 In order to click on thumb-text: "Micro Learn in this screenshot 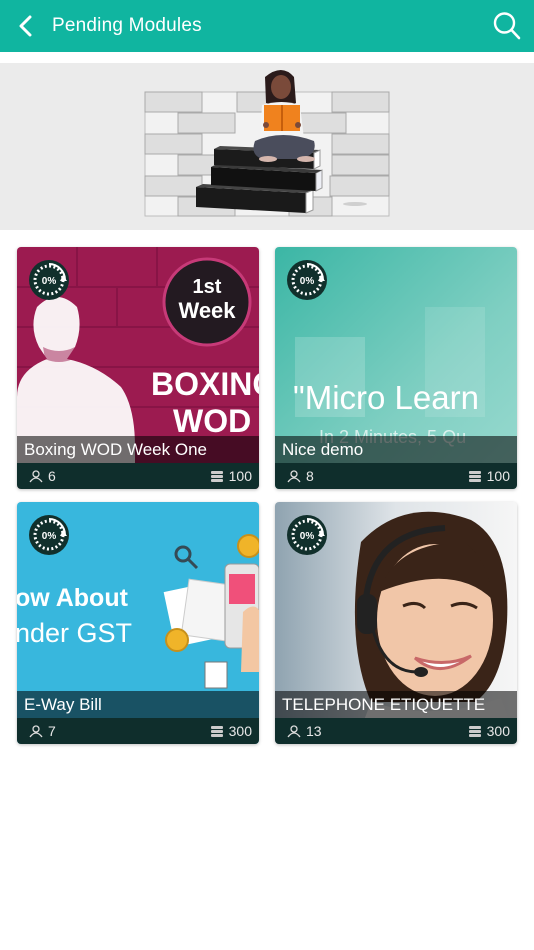, I will do `click(386, 397)`.